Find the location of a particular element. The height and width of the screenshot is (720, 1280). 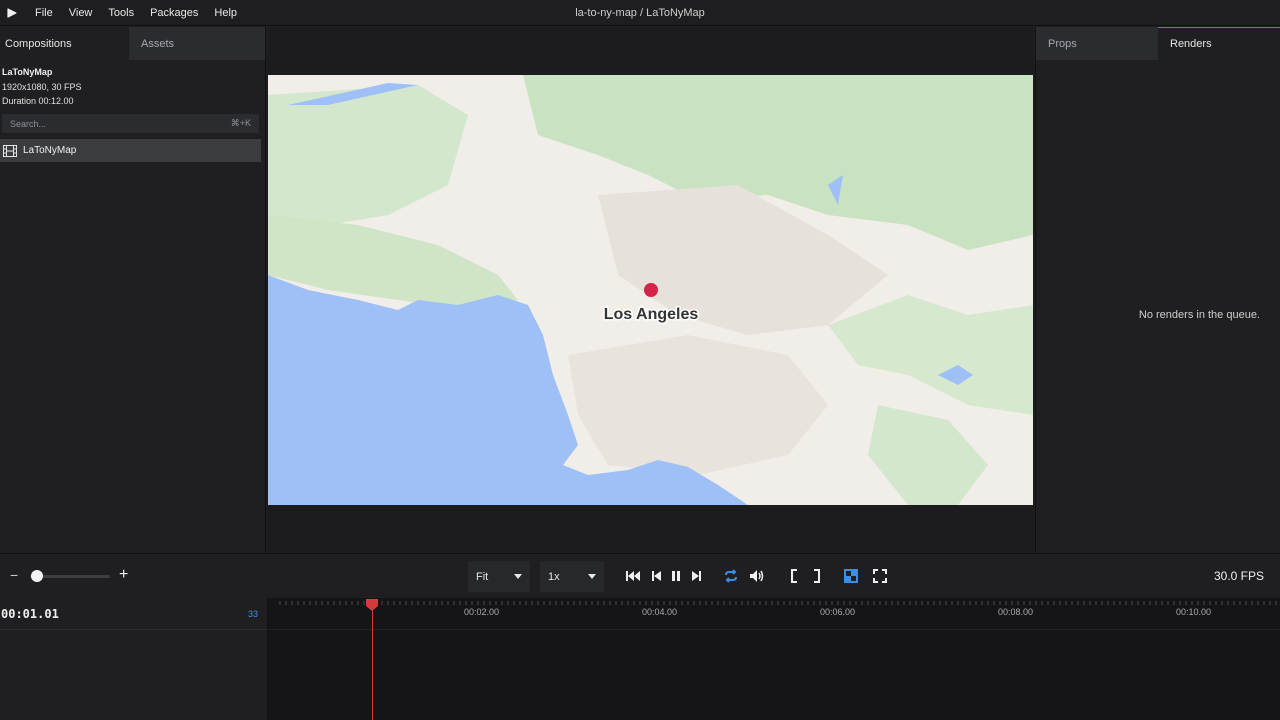

menu-view: View is located at coordinates (81, 13).